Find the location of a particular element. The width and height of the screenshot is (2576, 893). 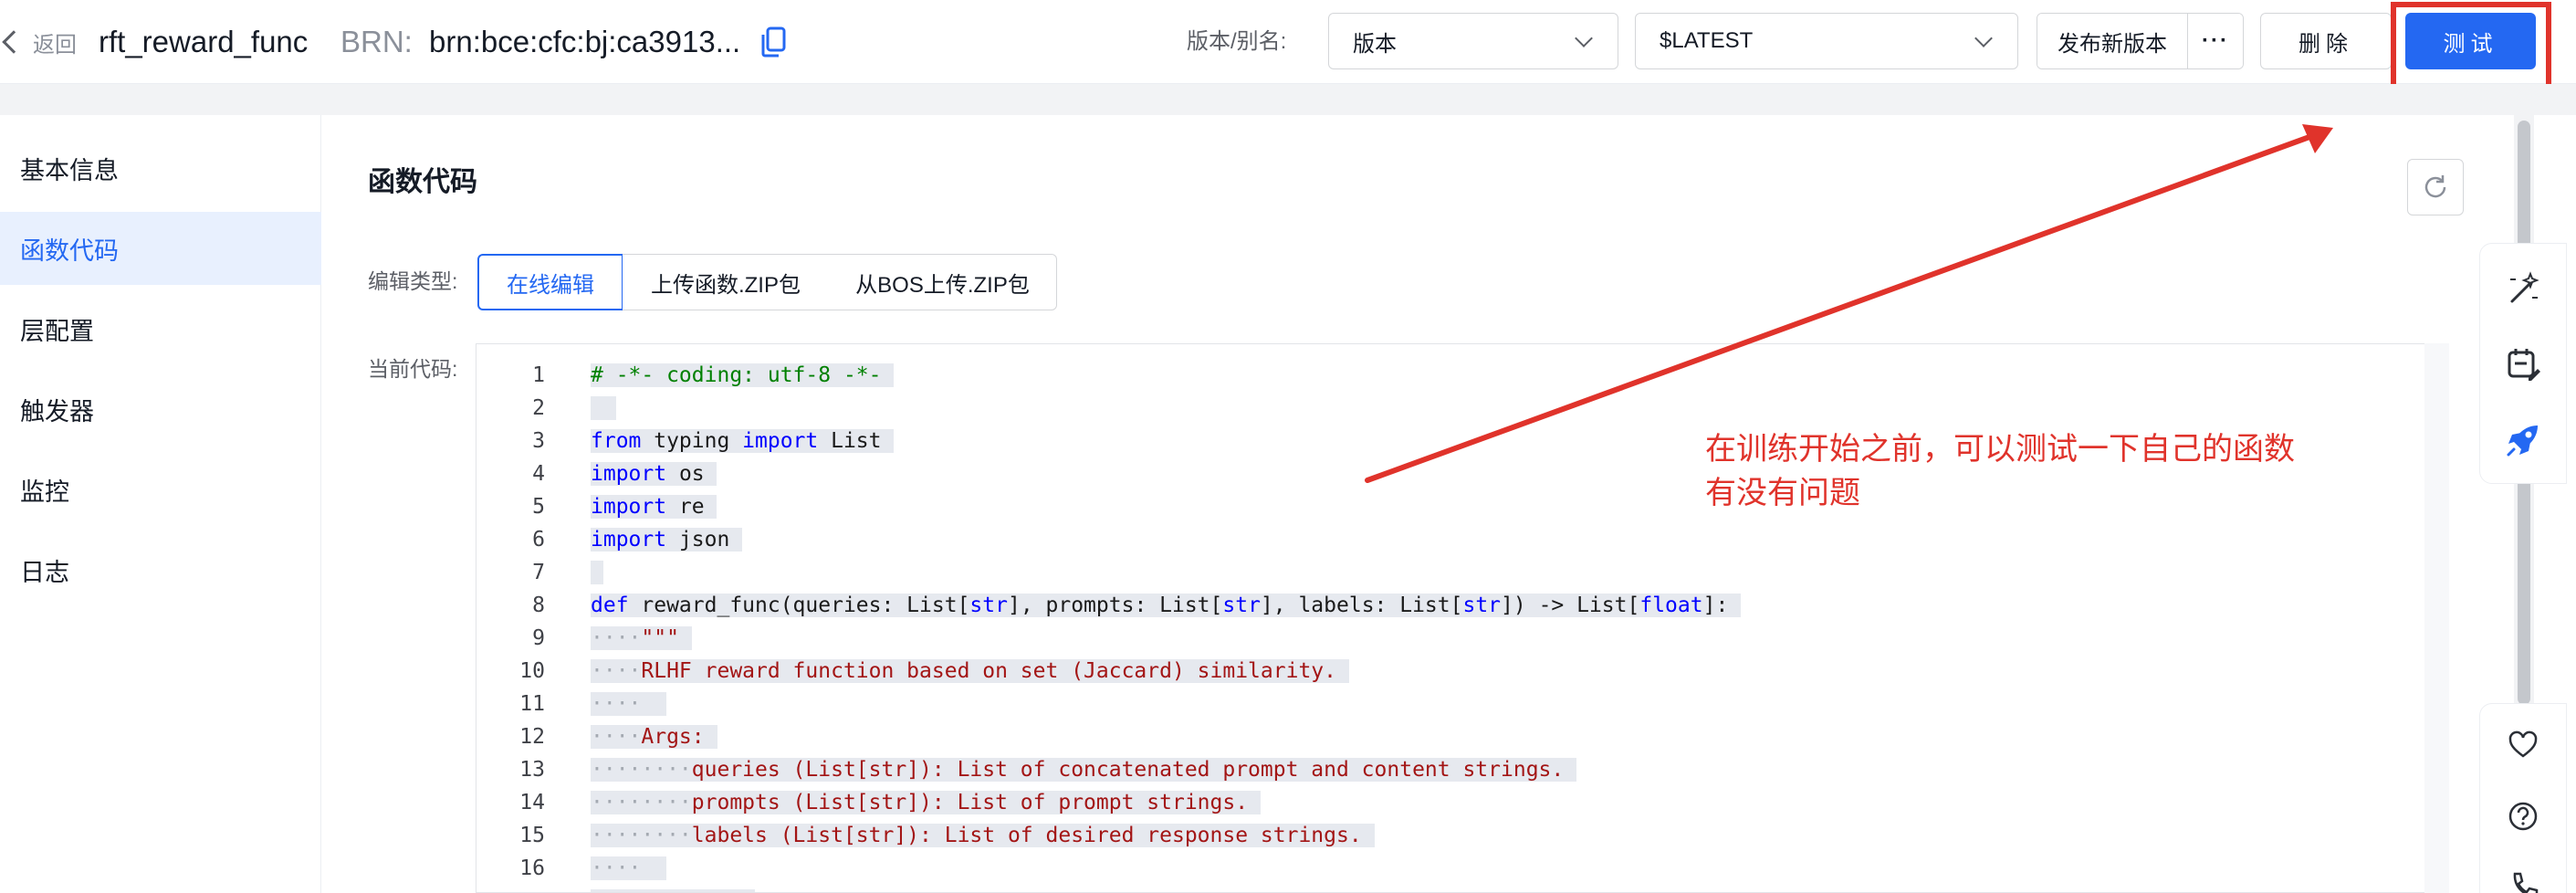

phone-icon is located at coordinates (2526, 883).